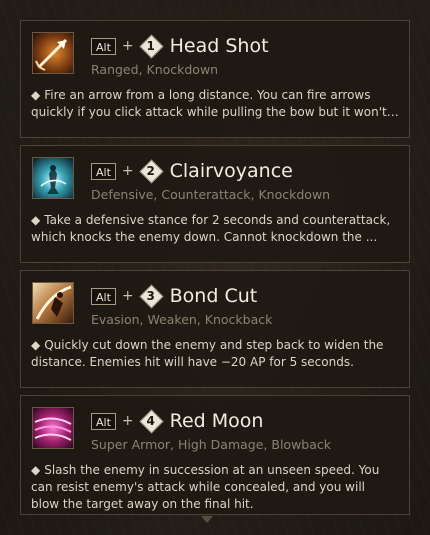 The height and width of the screenshot is (535, 430). What do you see at coordinates (211, 194) in the screenshot?
I see `skill-tags: Defensive, Counterattack, Knockdown` at bounding box center [211, 194].